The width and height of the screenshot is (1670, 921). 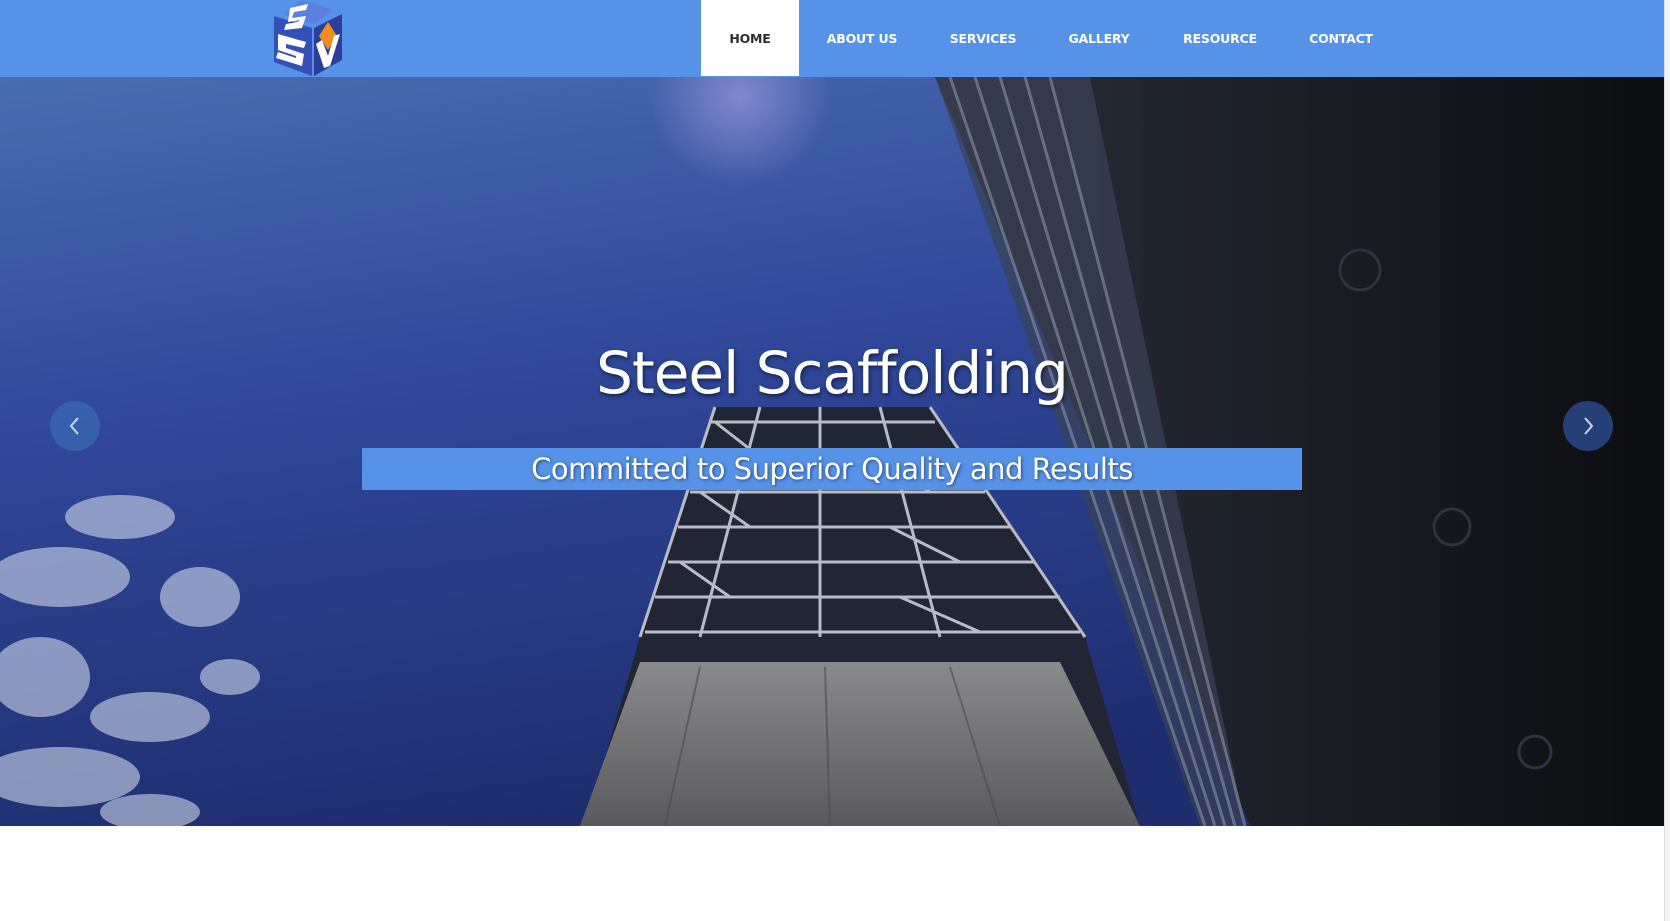 I want to click on slider-next-button, so click(x=1588, y=426).